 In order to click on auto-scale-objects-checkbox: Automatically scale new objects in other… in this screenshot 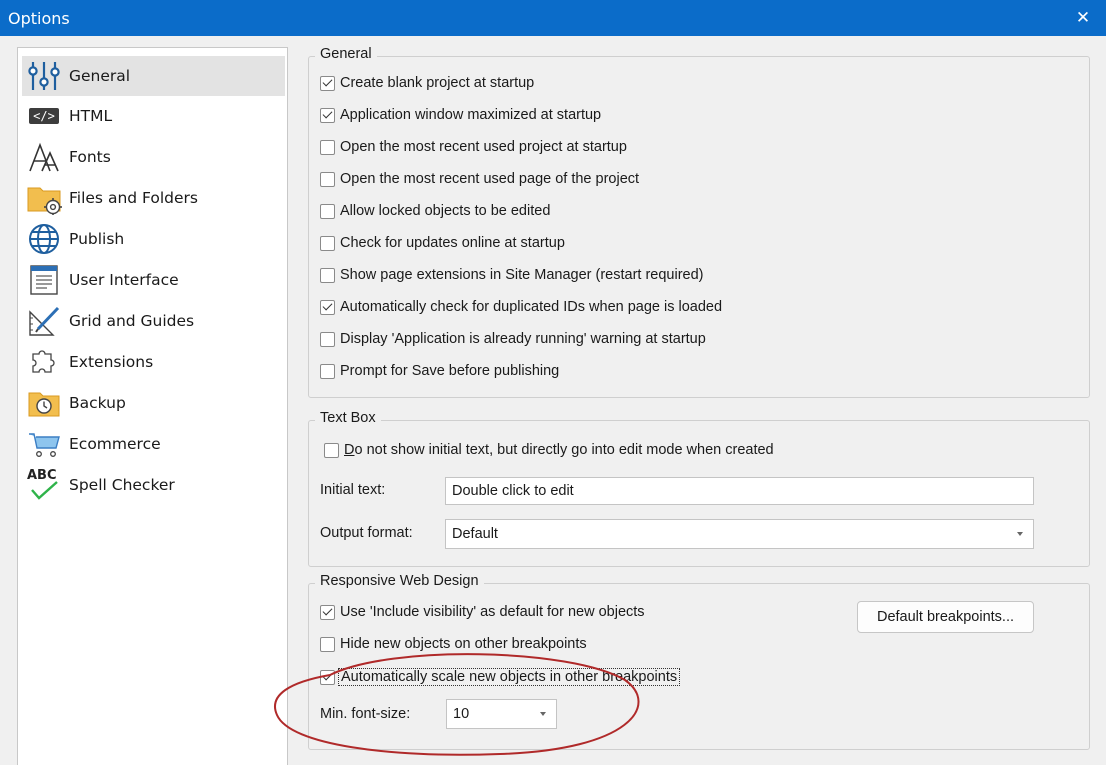, I will do `click(500, 677)`.